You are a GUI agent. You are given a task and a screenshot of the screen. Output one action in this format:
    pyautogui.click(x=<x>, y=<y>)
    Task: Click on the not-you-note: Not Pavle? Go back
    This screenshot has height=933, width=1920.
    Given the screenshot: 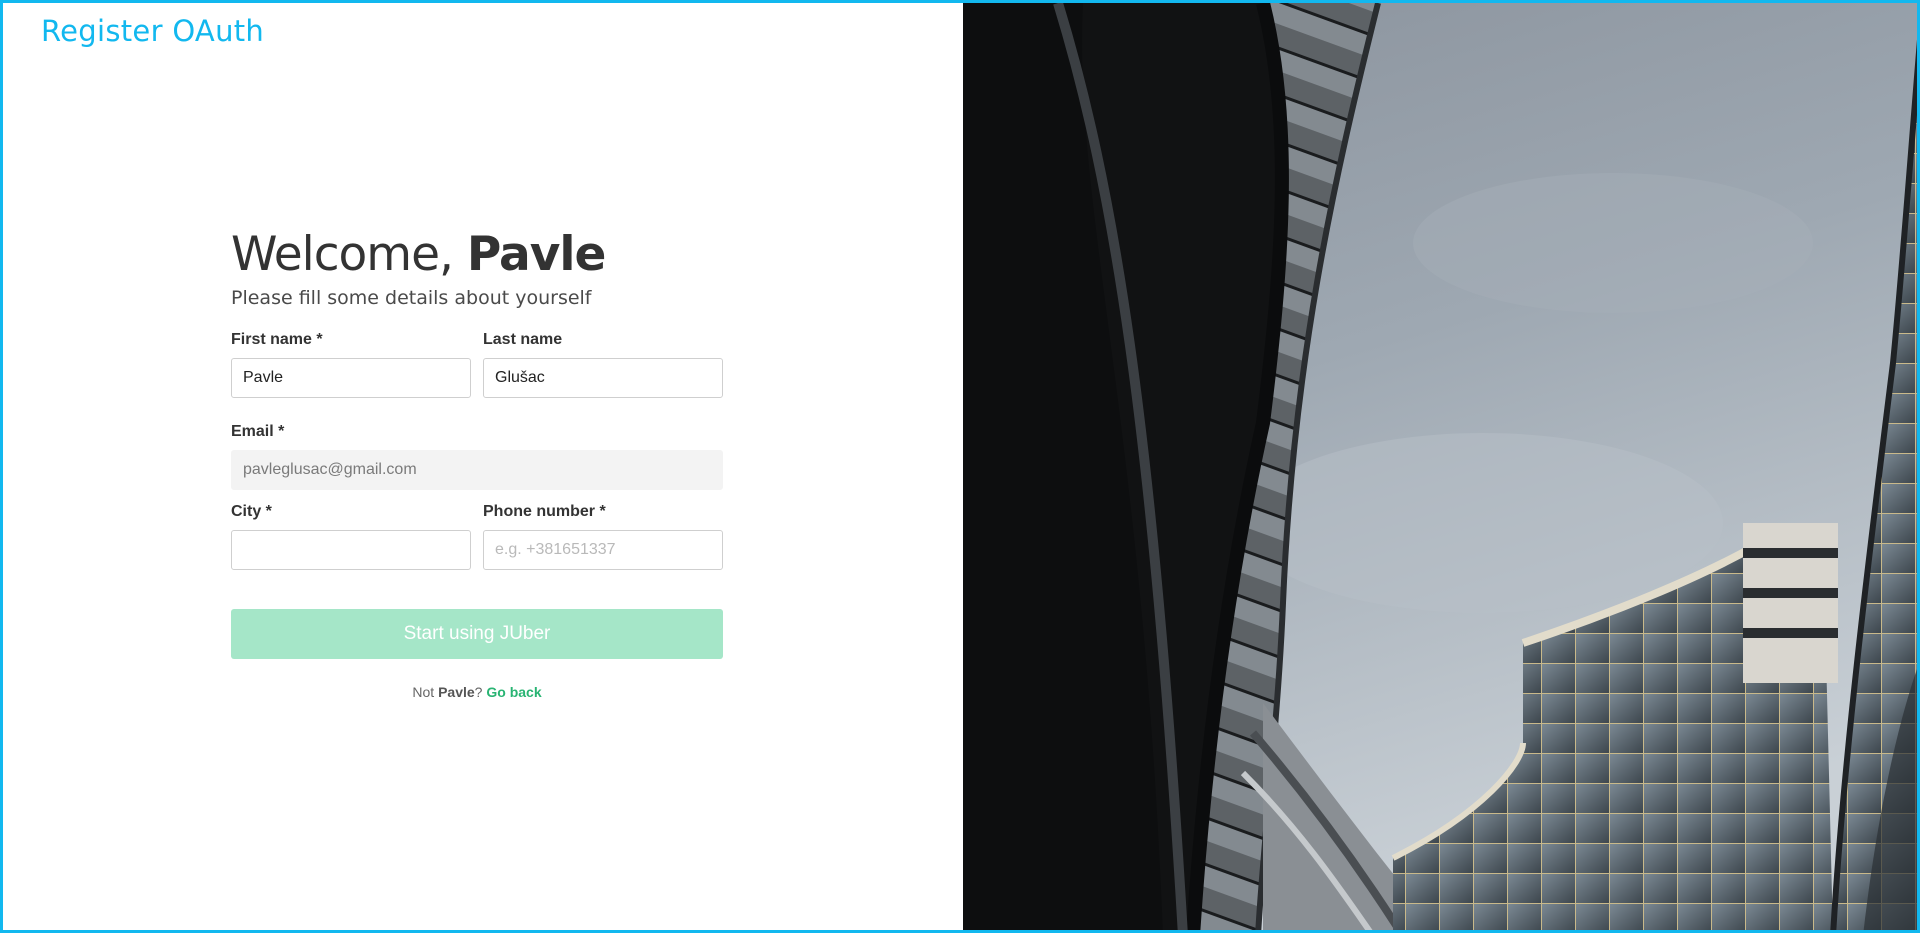 What is the action you would take?
    pyautogui.click(x=477, y=692)
    